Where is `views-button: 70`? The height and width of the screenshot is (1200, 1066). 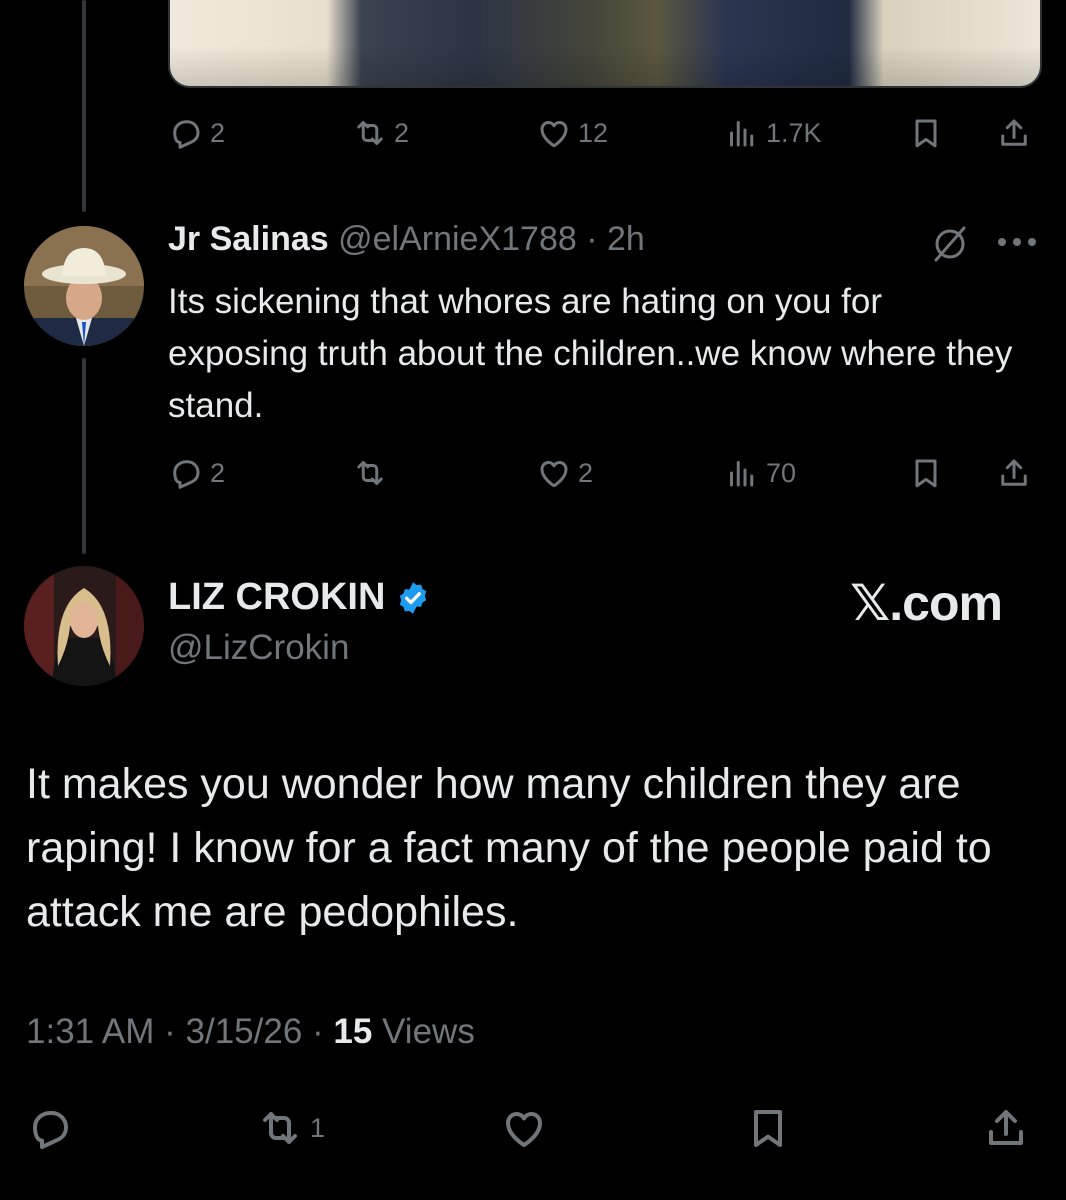
views-button: 70 is located at coordinates (760, 473).